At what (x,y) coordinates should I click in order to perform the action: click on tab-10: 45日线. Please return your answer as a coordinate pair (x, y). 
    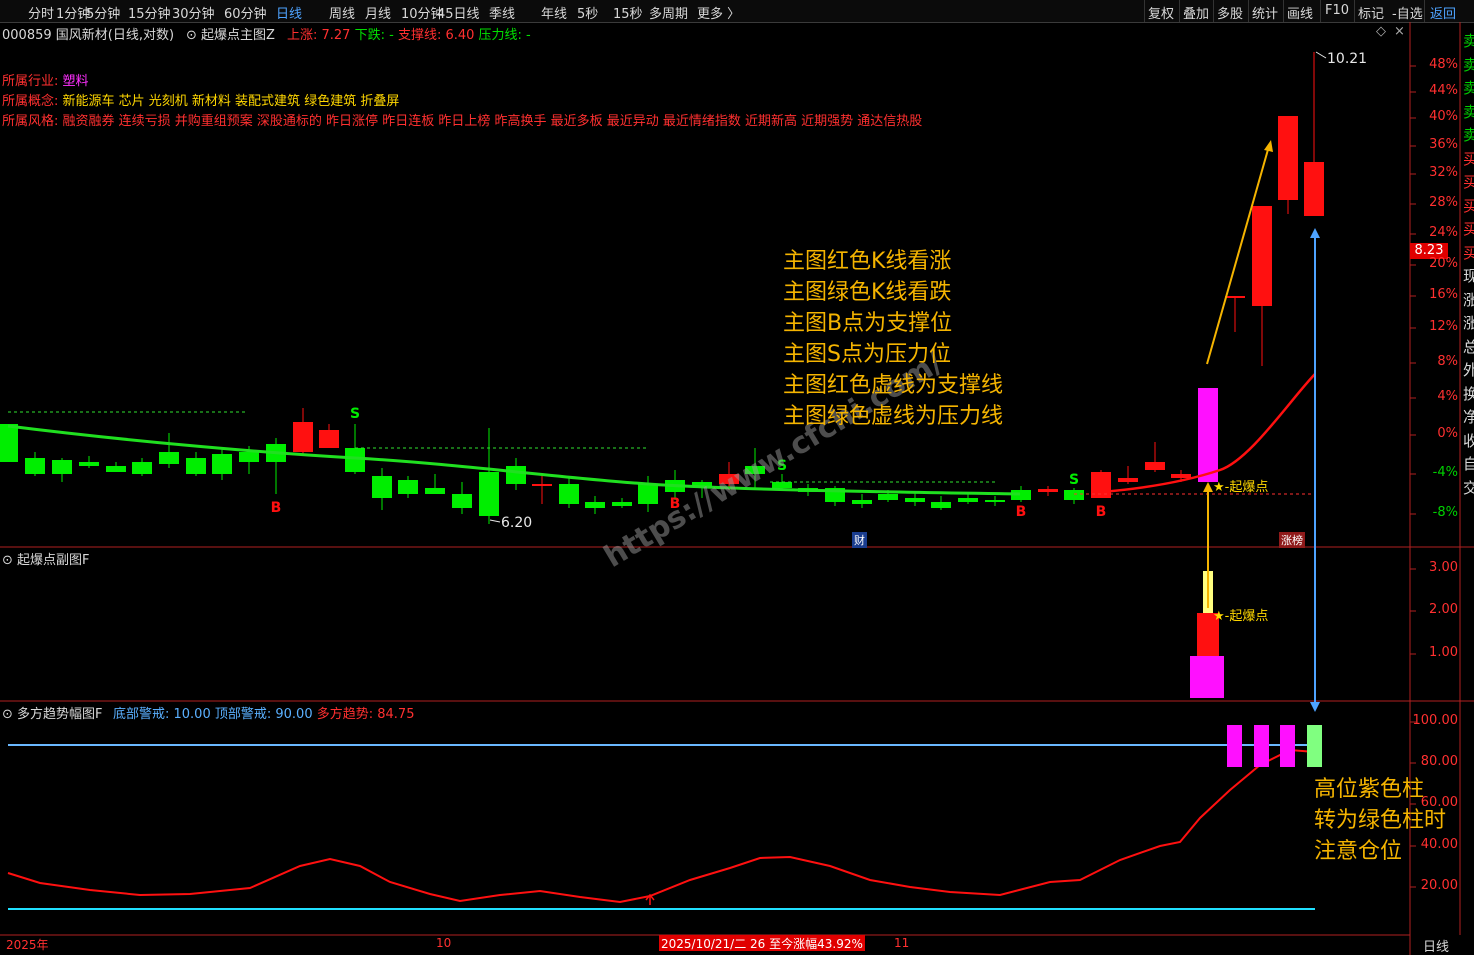
    Looking at the image, I should click on (458, 12).